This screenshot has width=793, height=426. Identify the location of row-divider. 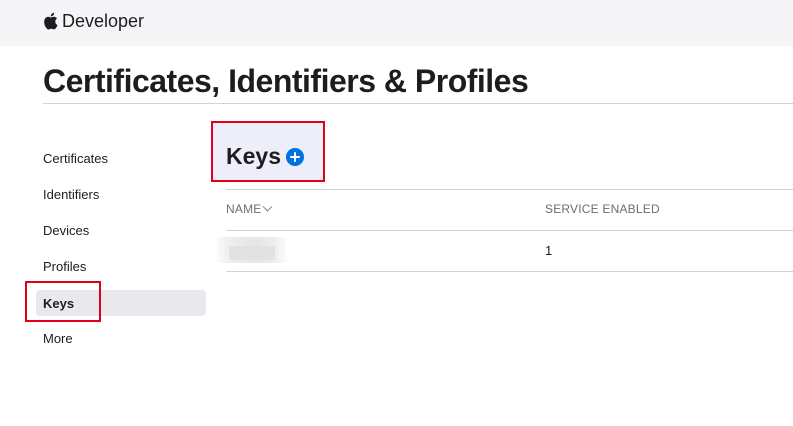
(509, 271).